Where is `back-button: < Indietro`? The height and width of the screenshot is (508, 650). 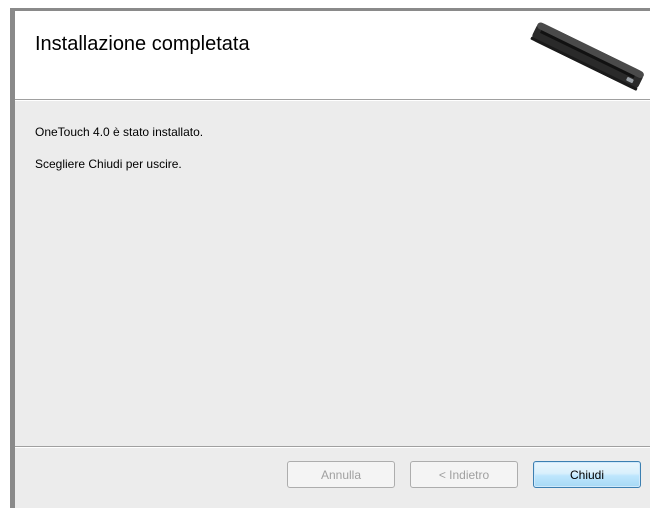 back-button: < Indietro is located at coordinates (464, 474).